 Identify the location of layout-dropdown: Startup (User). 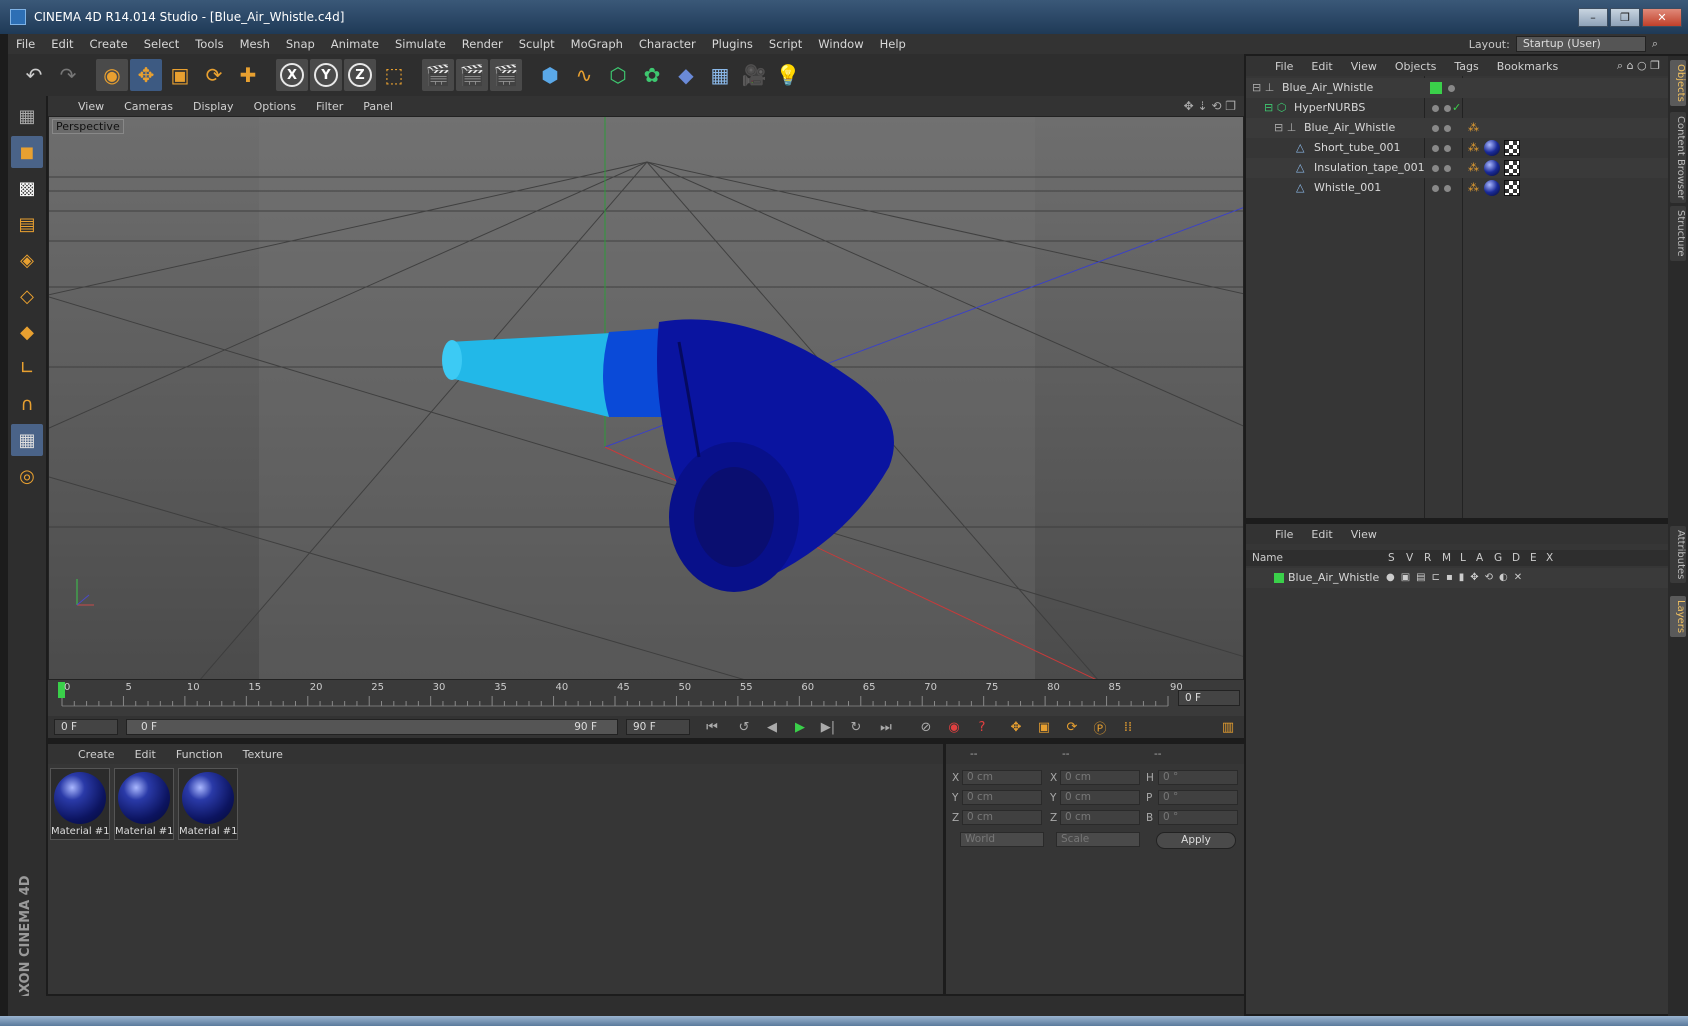
(1580, 44).